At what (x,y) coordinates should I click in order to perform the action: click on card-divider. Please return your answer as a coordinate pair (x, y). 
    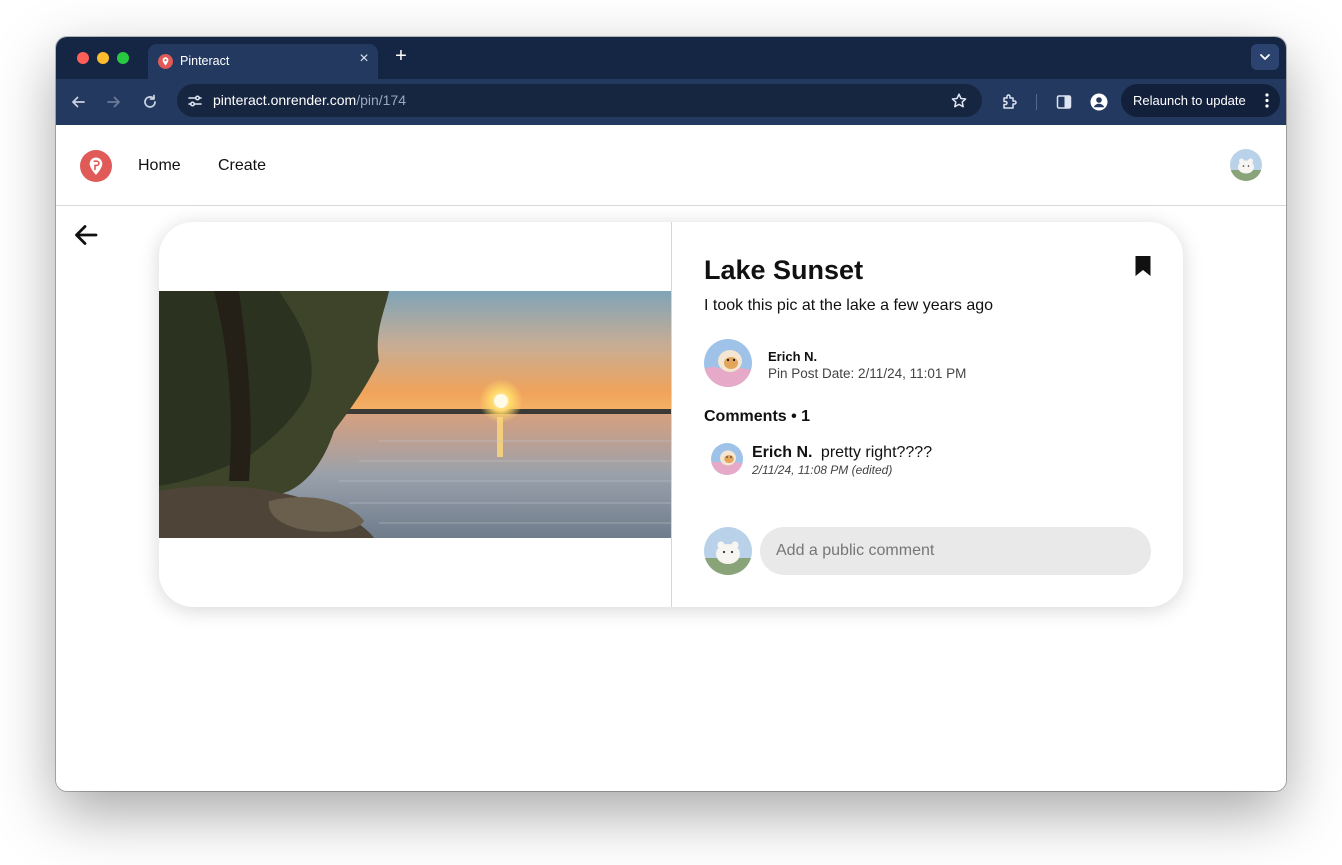
    Looking at the image, I should click on (671, 414).